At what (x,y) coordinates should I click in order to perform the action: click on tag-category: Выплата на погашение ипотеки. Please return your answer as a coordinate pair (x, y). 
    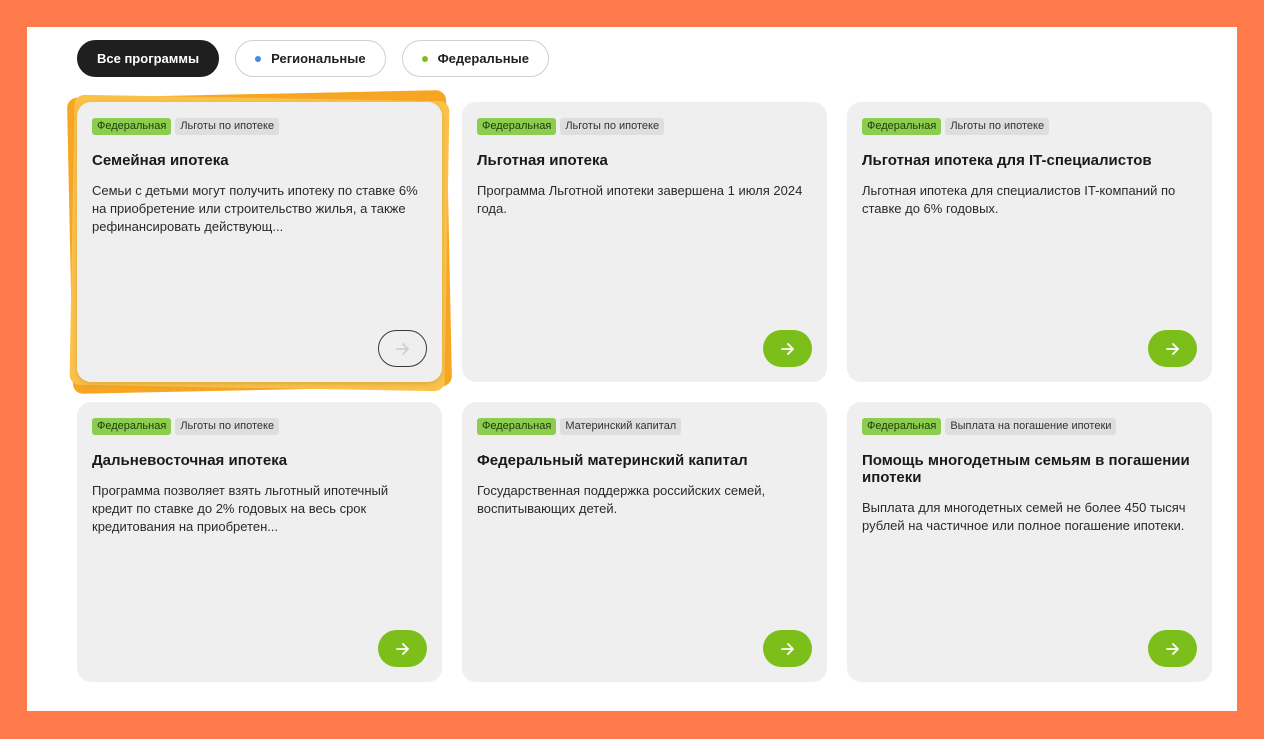
    Looking at the image, I should click on (1031, 426).